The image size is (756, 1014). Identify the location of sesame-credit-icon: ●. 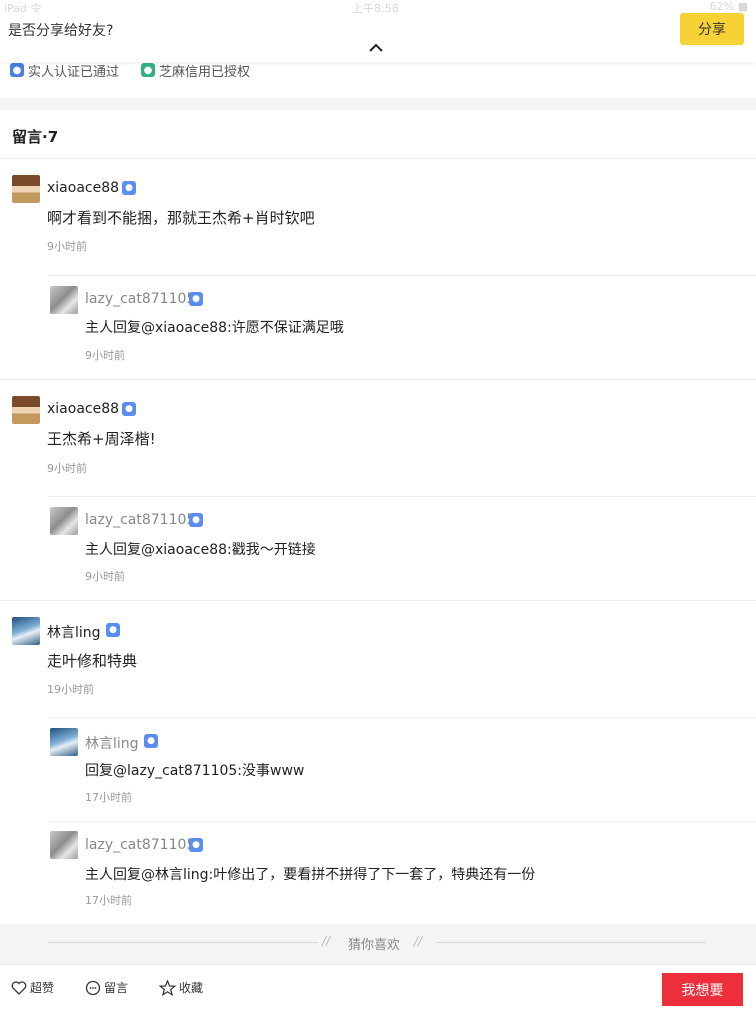
(148, 70).